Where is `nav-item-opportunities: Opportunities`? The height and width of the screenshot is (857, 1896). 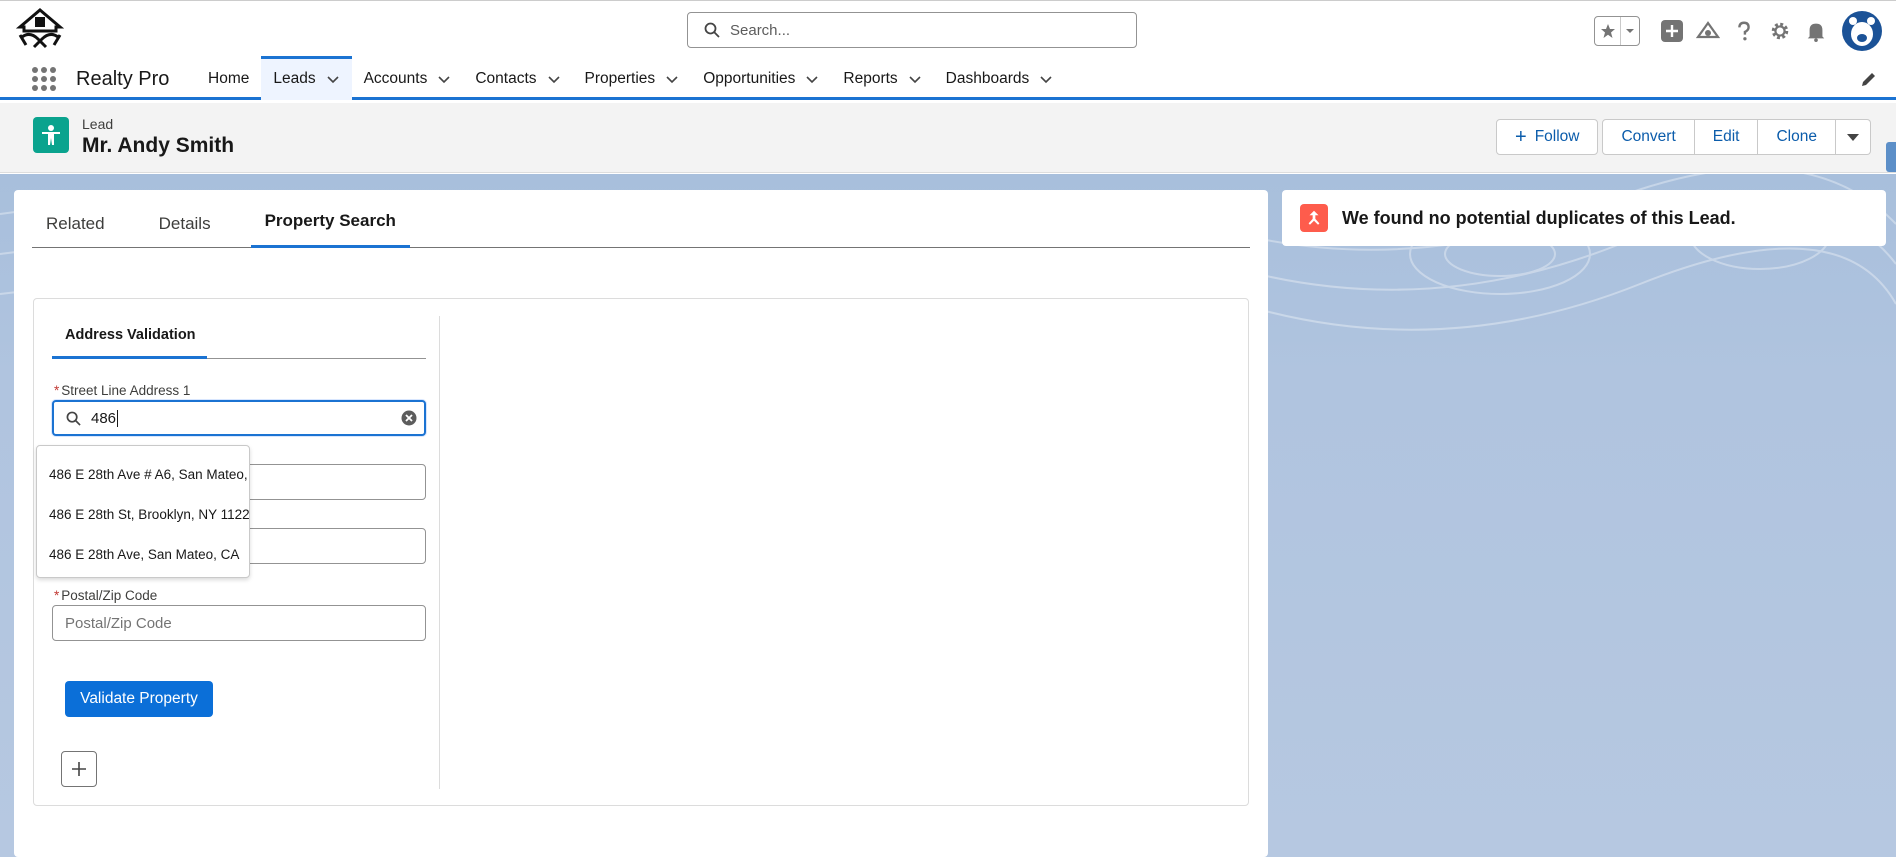
nav-item-opportunities: Opportunities is located at coordinates (761, 79).